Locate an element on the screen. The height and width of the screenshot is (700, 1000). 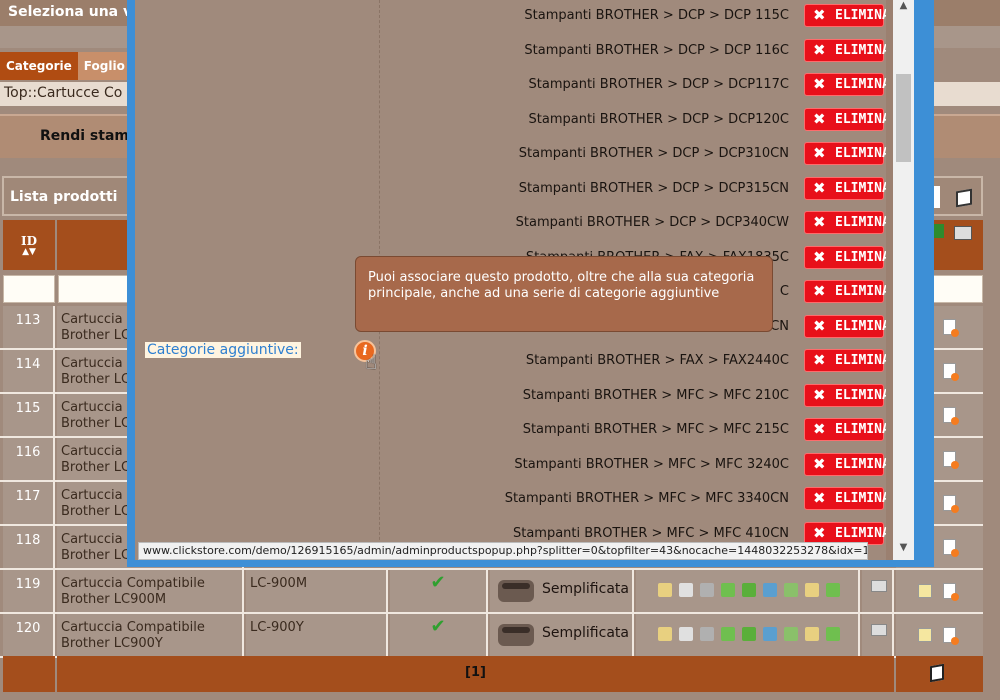
category-path: Stampanti BROTHER > DCP > DCP315CN is located at coordinates (653, 188).